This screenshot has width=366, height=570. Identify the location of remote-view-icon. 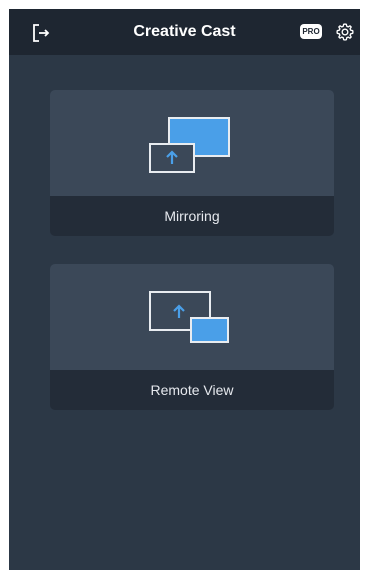
(189, 317).